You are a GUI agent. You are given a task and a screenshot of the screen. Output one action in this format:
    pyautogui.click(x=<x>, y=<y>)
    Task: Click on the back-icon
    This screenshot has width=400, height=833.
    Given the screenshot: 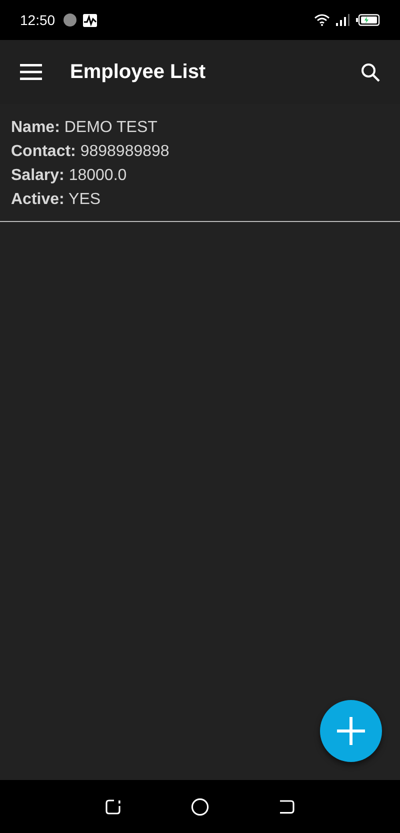 What is the action you would take?
    pyautogui.click(x=287, y=807)
    